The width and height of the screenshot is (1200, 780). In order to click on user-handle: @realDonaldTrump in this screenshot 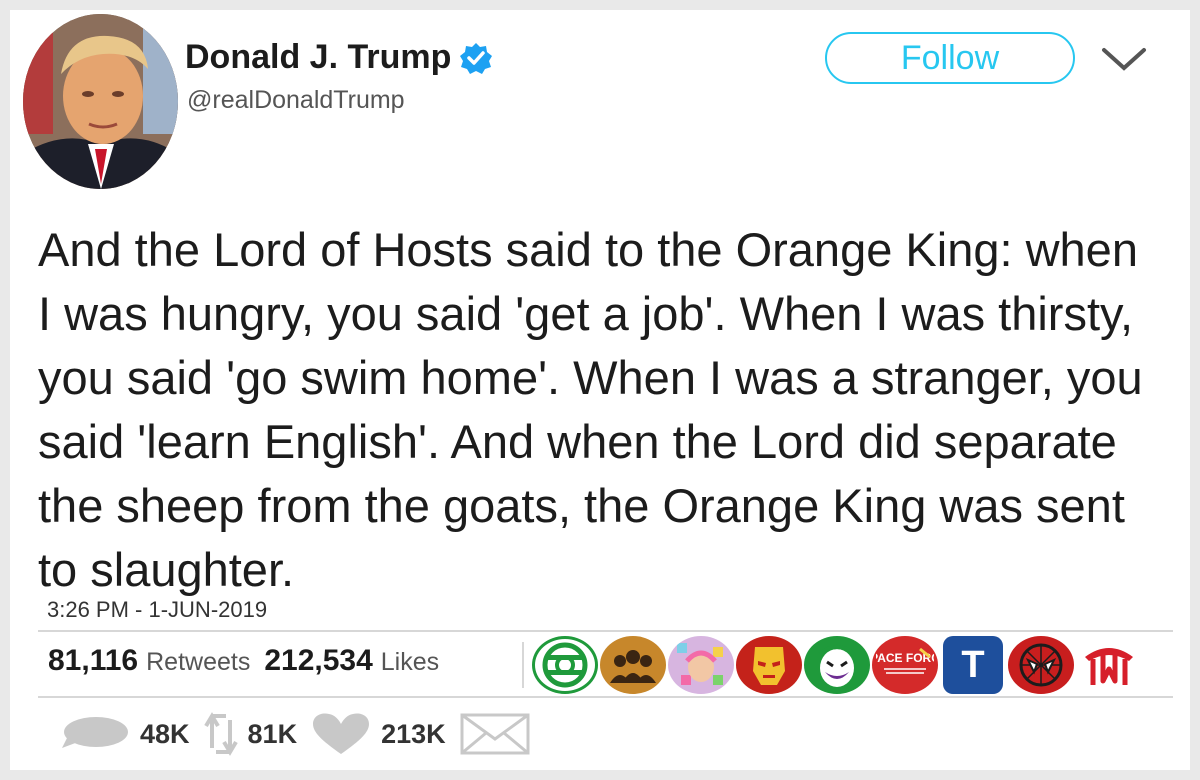, I will do `click(296, 100)`.